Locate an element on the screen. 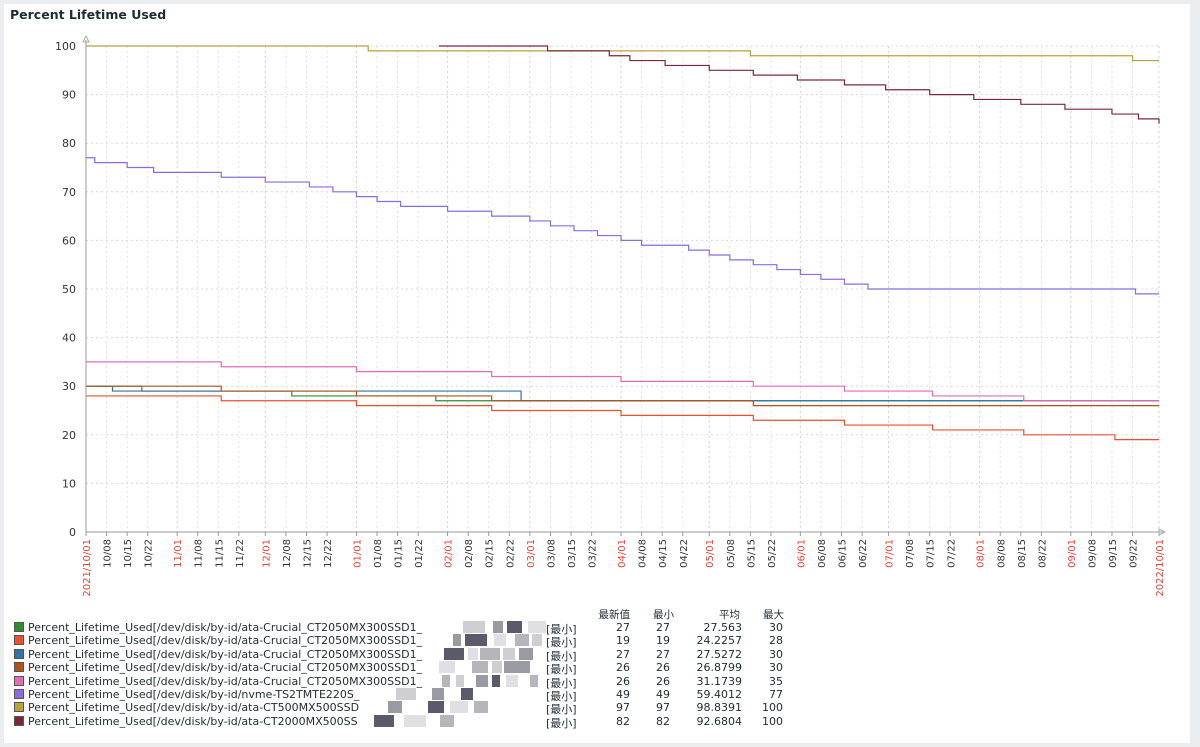 The width and height of the screenshot is (1200, 747). x-tick-label: 03/15 is located at coordinates (572, 553).